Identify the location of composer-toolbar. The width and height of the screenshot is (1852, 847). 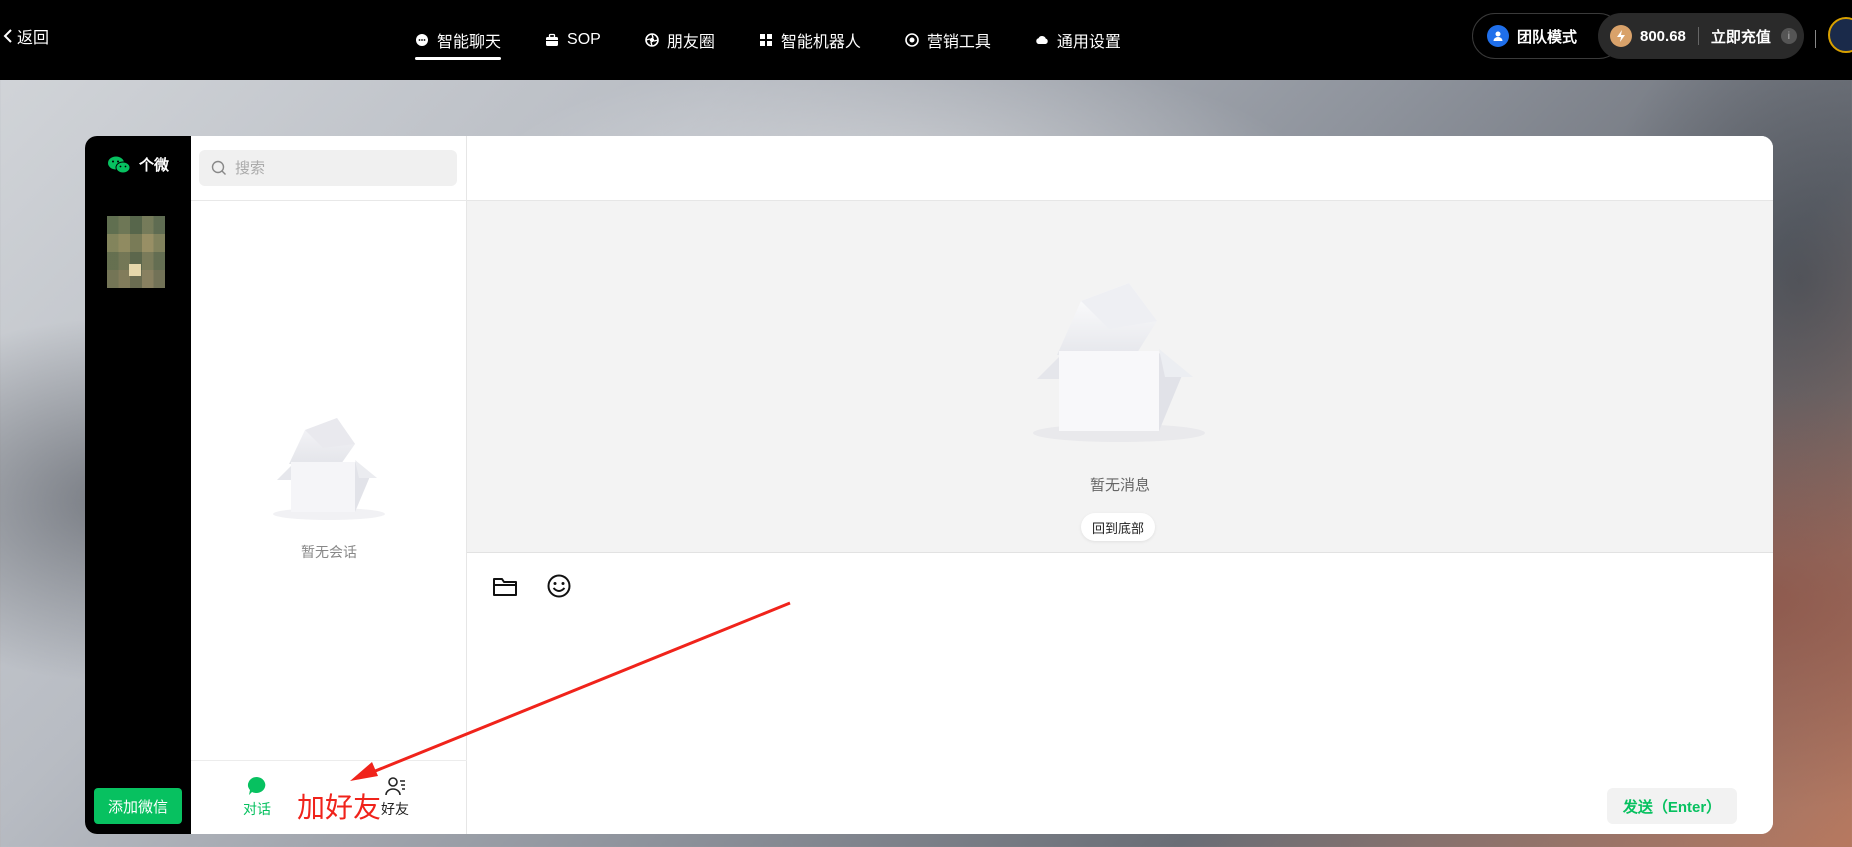
(545, 586).